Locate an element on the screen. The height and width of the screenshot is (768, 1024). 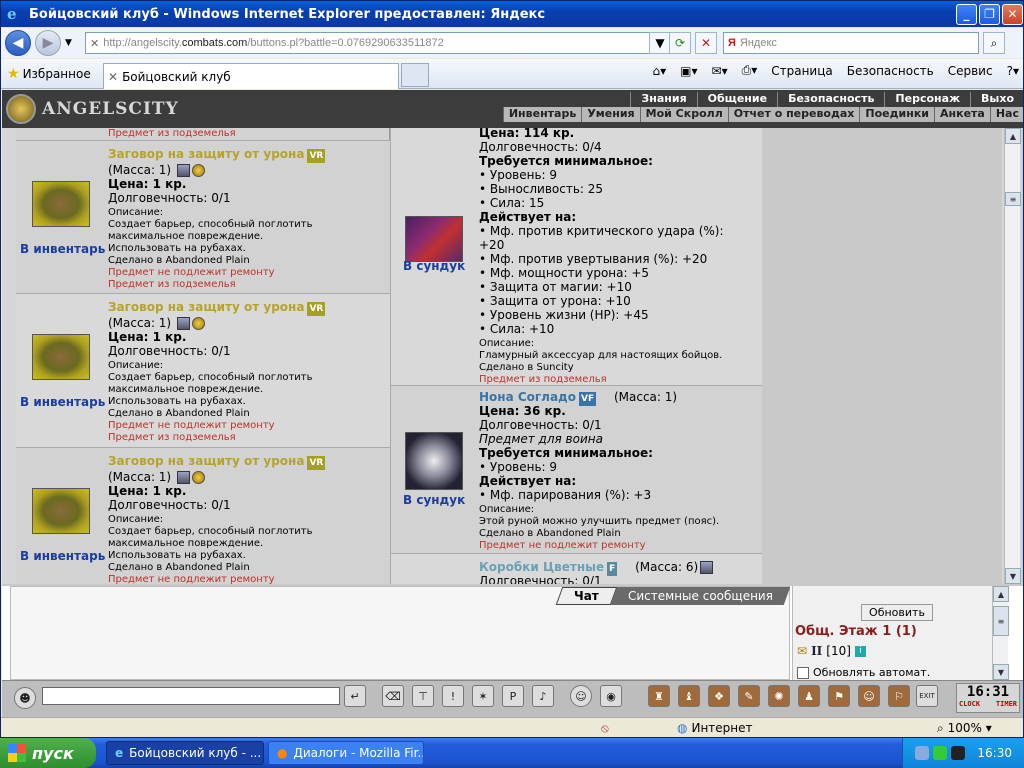
tab-chat: Чат is located at coordinates (586, 596).